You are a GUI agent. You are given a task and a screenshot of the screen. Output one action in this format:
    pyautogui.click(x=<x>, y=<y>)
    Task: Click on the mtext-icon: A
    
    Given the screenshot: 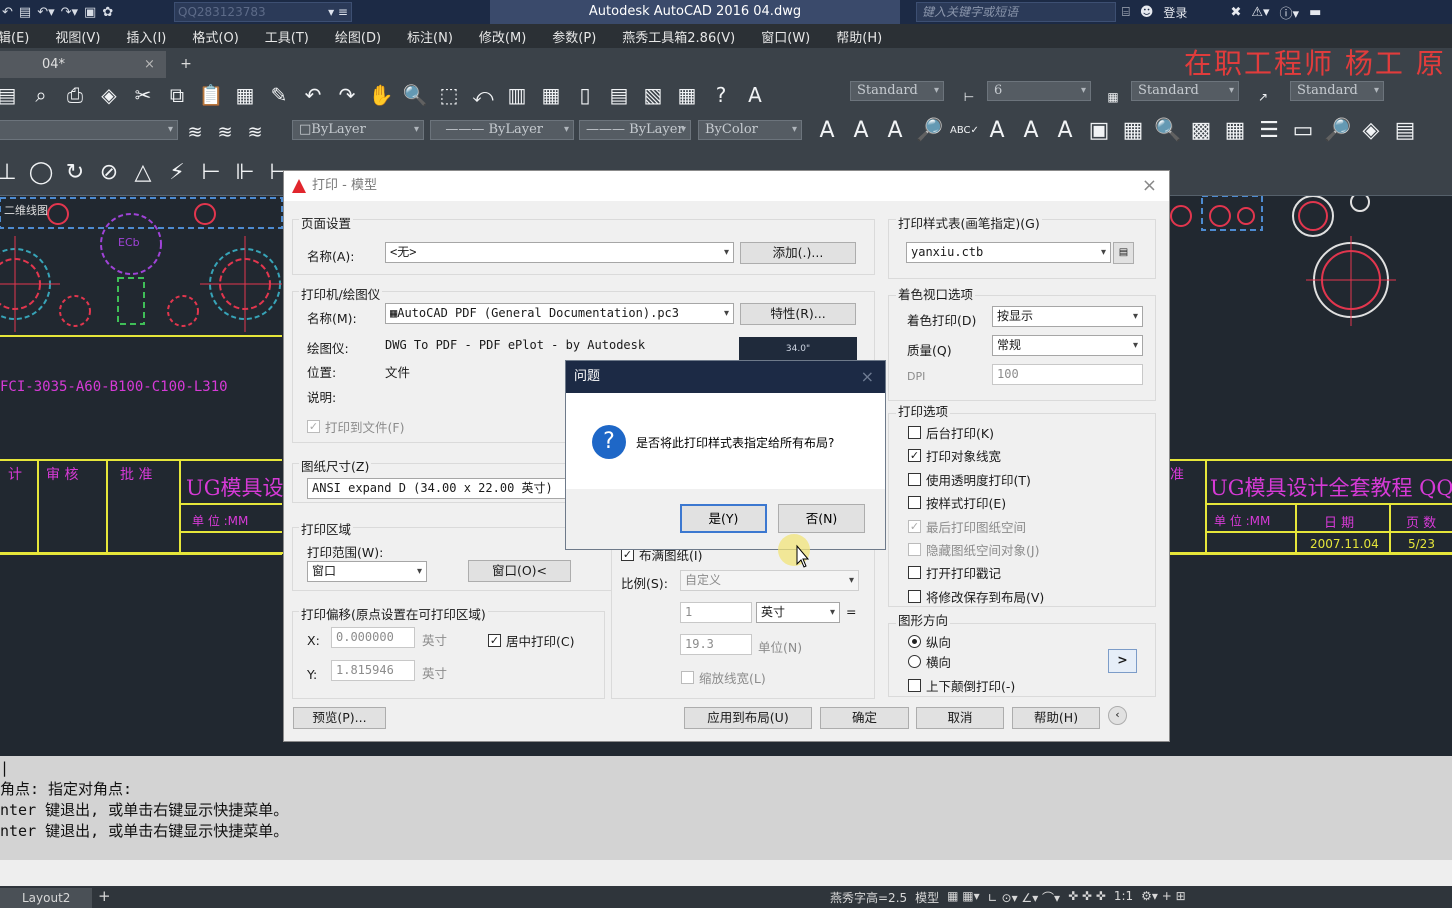 What is the action you would take?
    pyautogui.click(x=861, y=131)
    